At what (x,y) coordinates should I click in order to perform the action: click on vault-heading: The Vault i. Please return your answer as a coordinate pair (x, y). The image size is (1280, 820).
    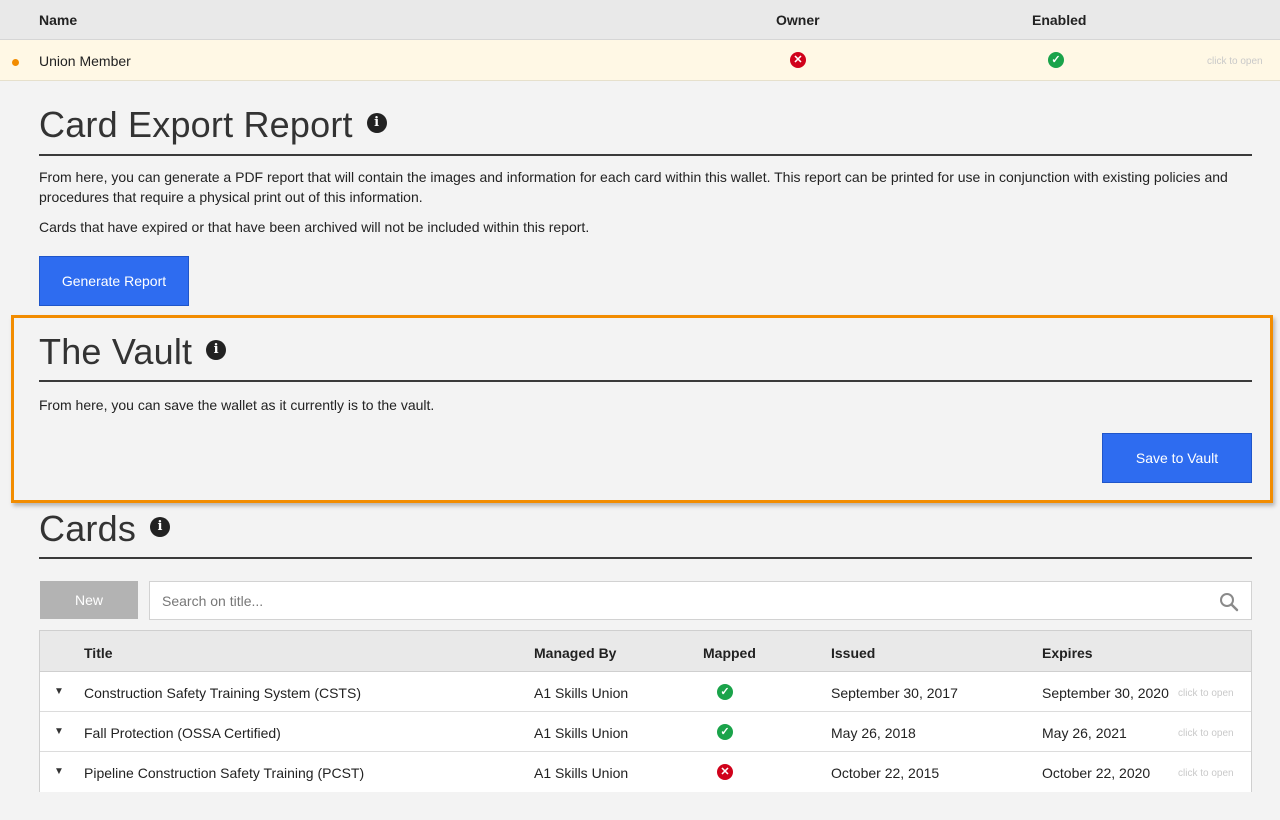
    Looking at the image, I should click on (133, 352).